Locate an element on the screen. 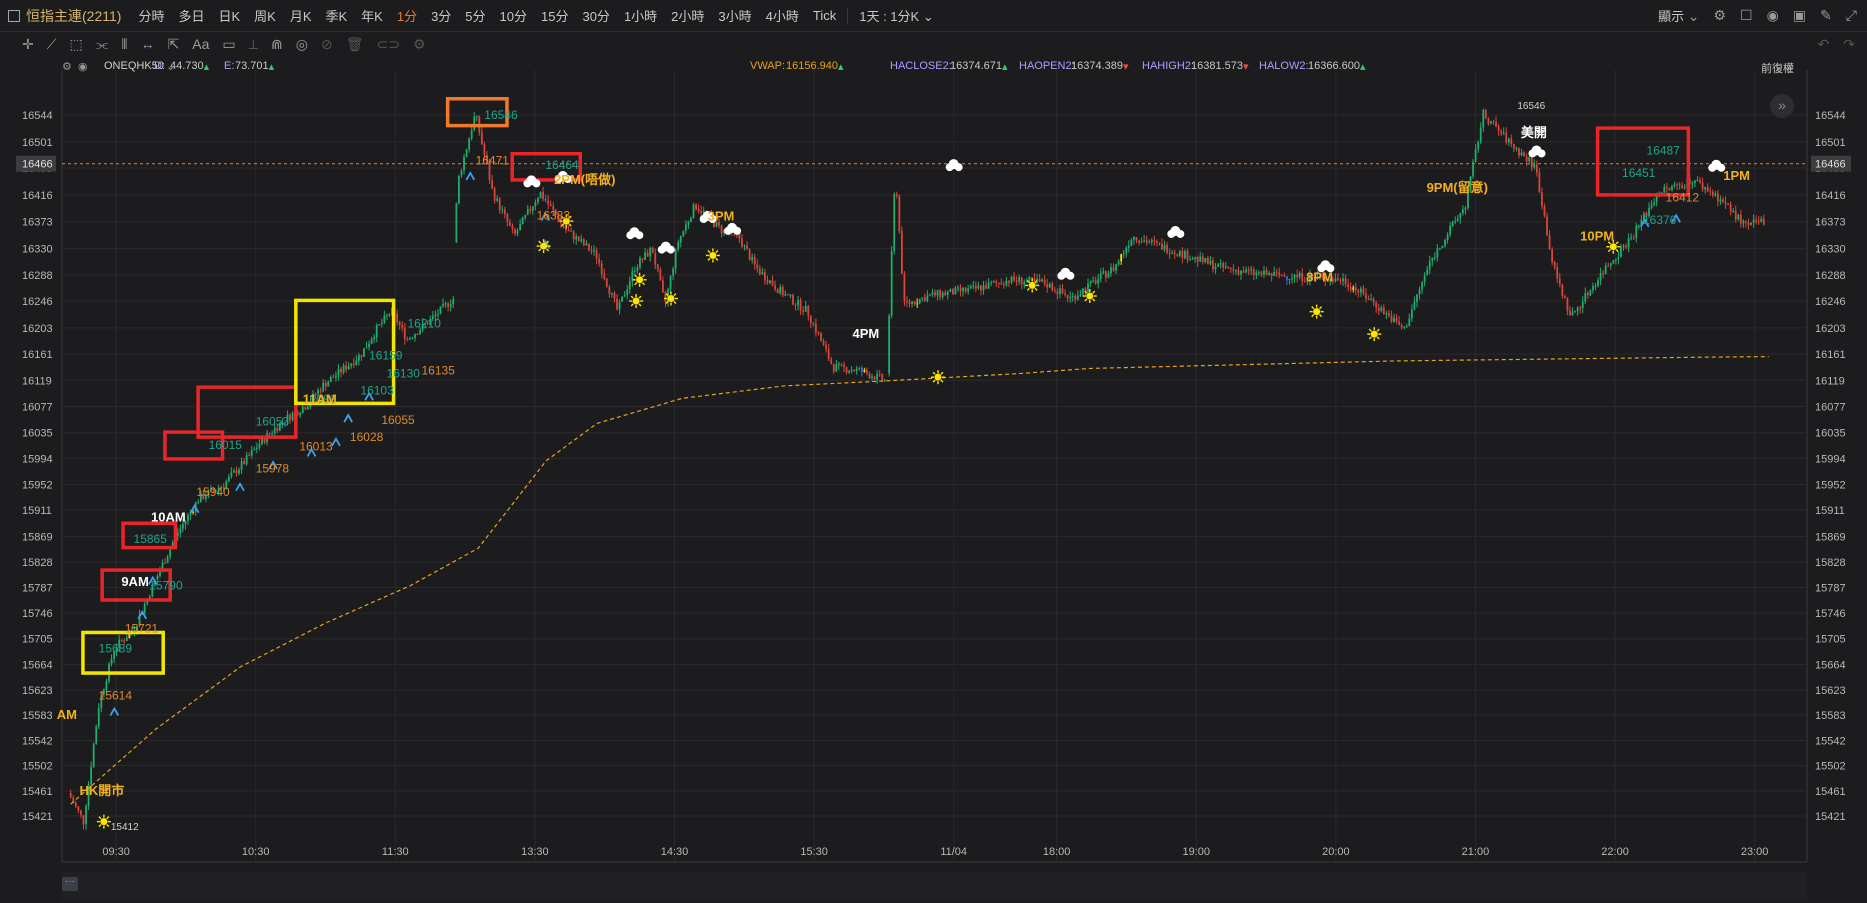 The height and width of the screenshot is (903, 1867). y-tick-right-26: 15461 is located at coordinates (1830, 792).